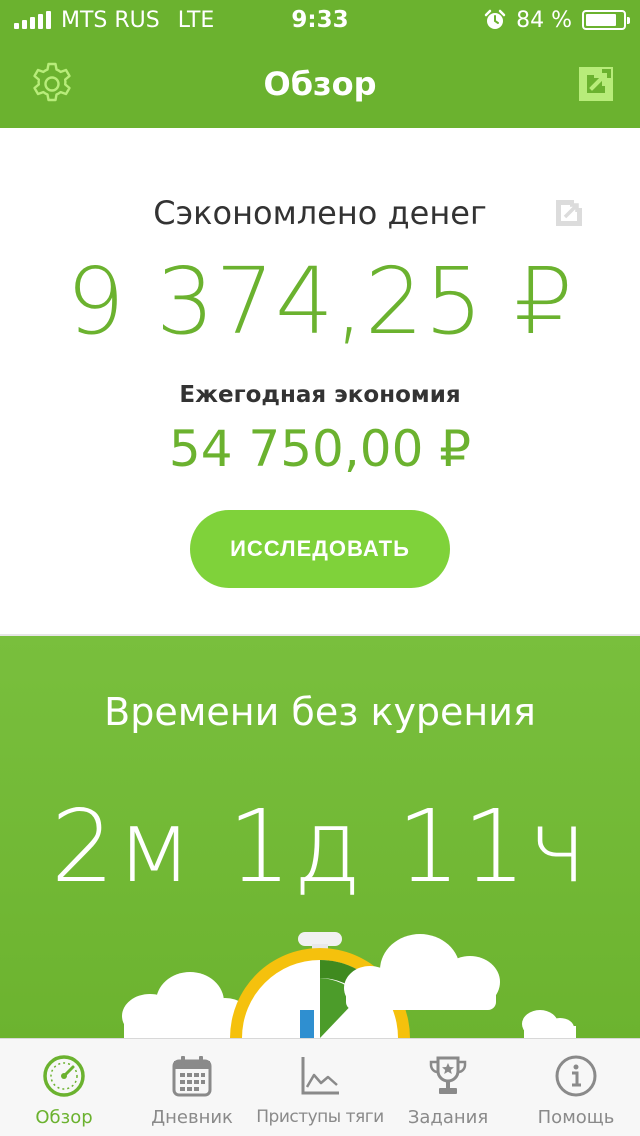 This screenshot has height=1136, width=640. What do you see at coordinates (349, 985) in the screenshot?
I see `stopwatch-clouds-illustration` at bounding box center [349, 985].